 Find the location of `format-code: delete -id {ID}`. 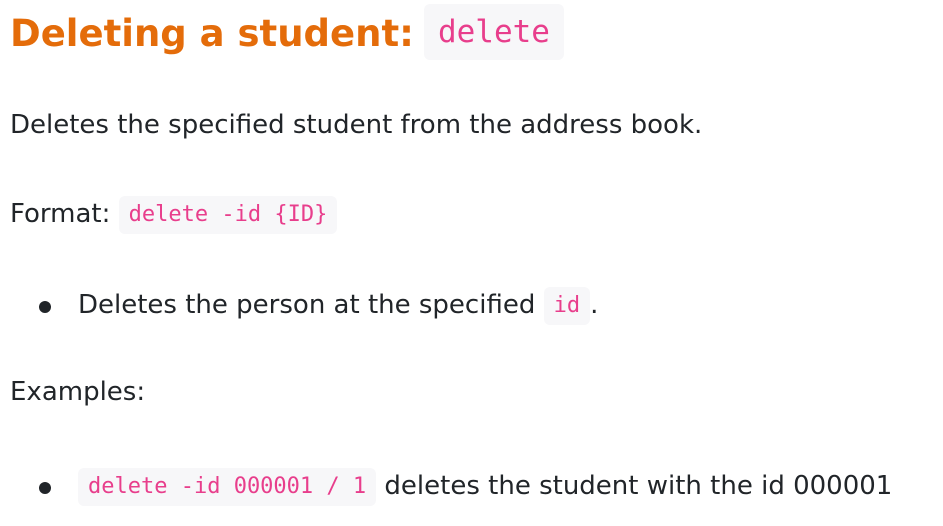

format-code: delete -id {ID} is located at coordinates (228, 214).